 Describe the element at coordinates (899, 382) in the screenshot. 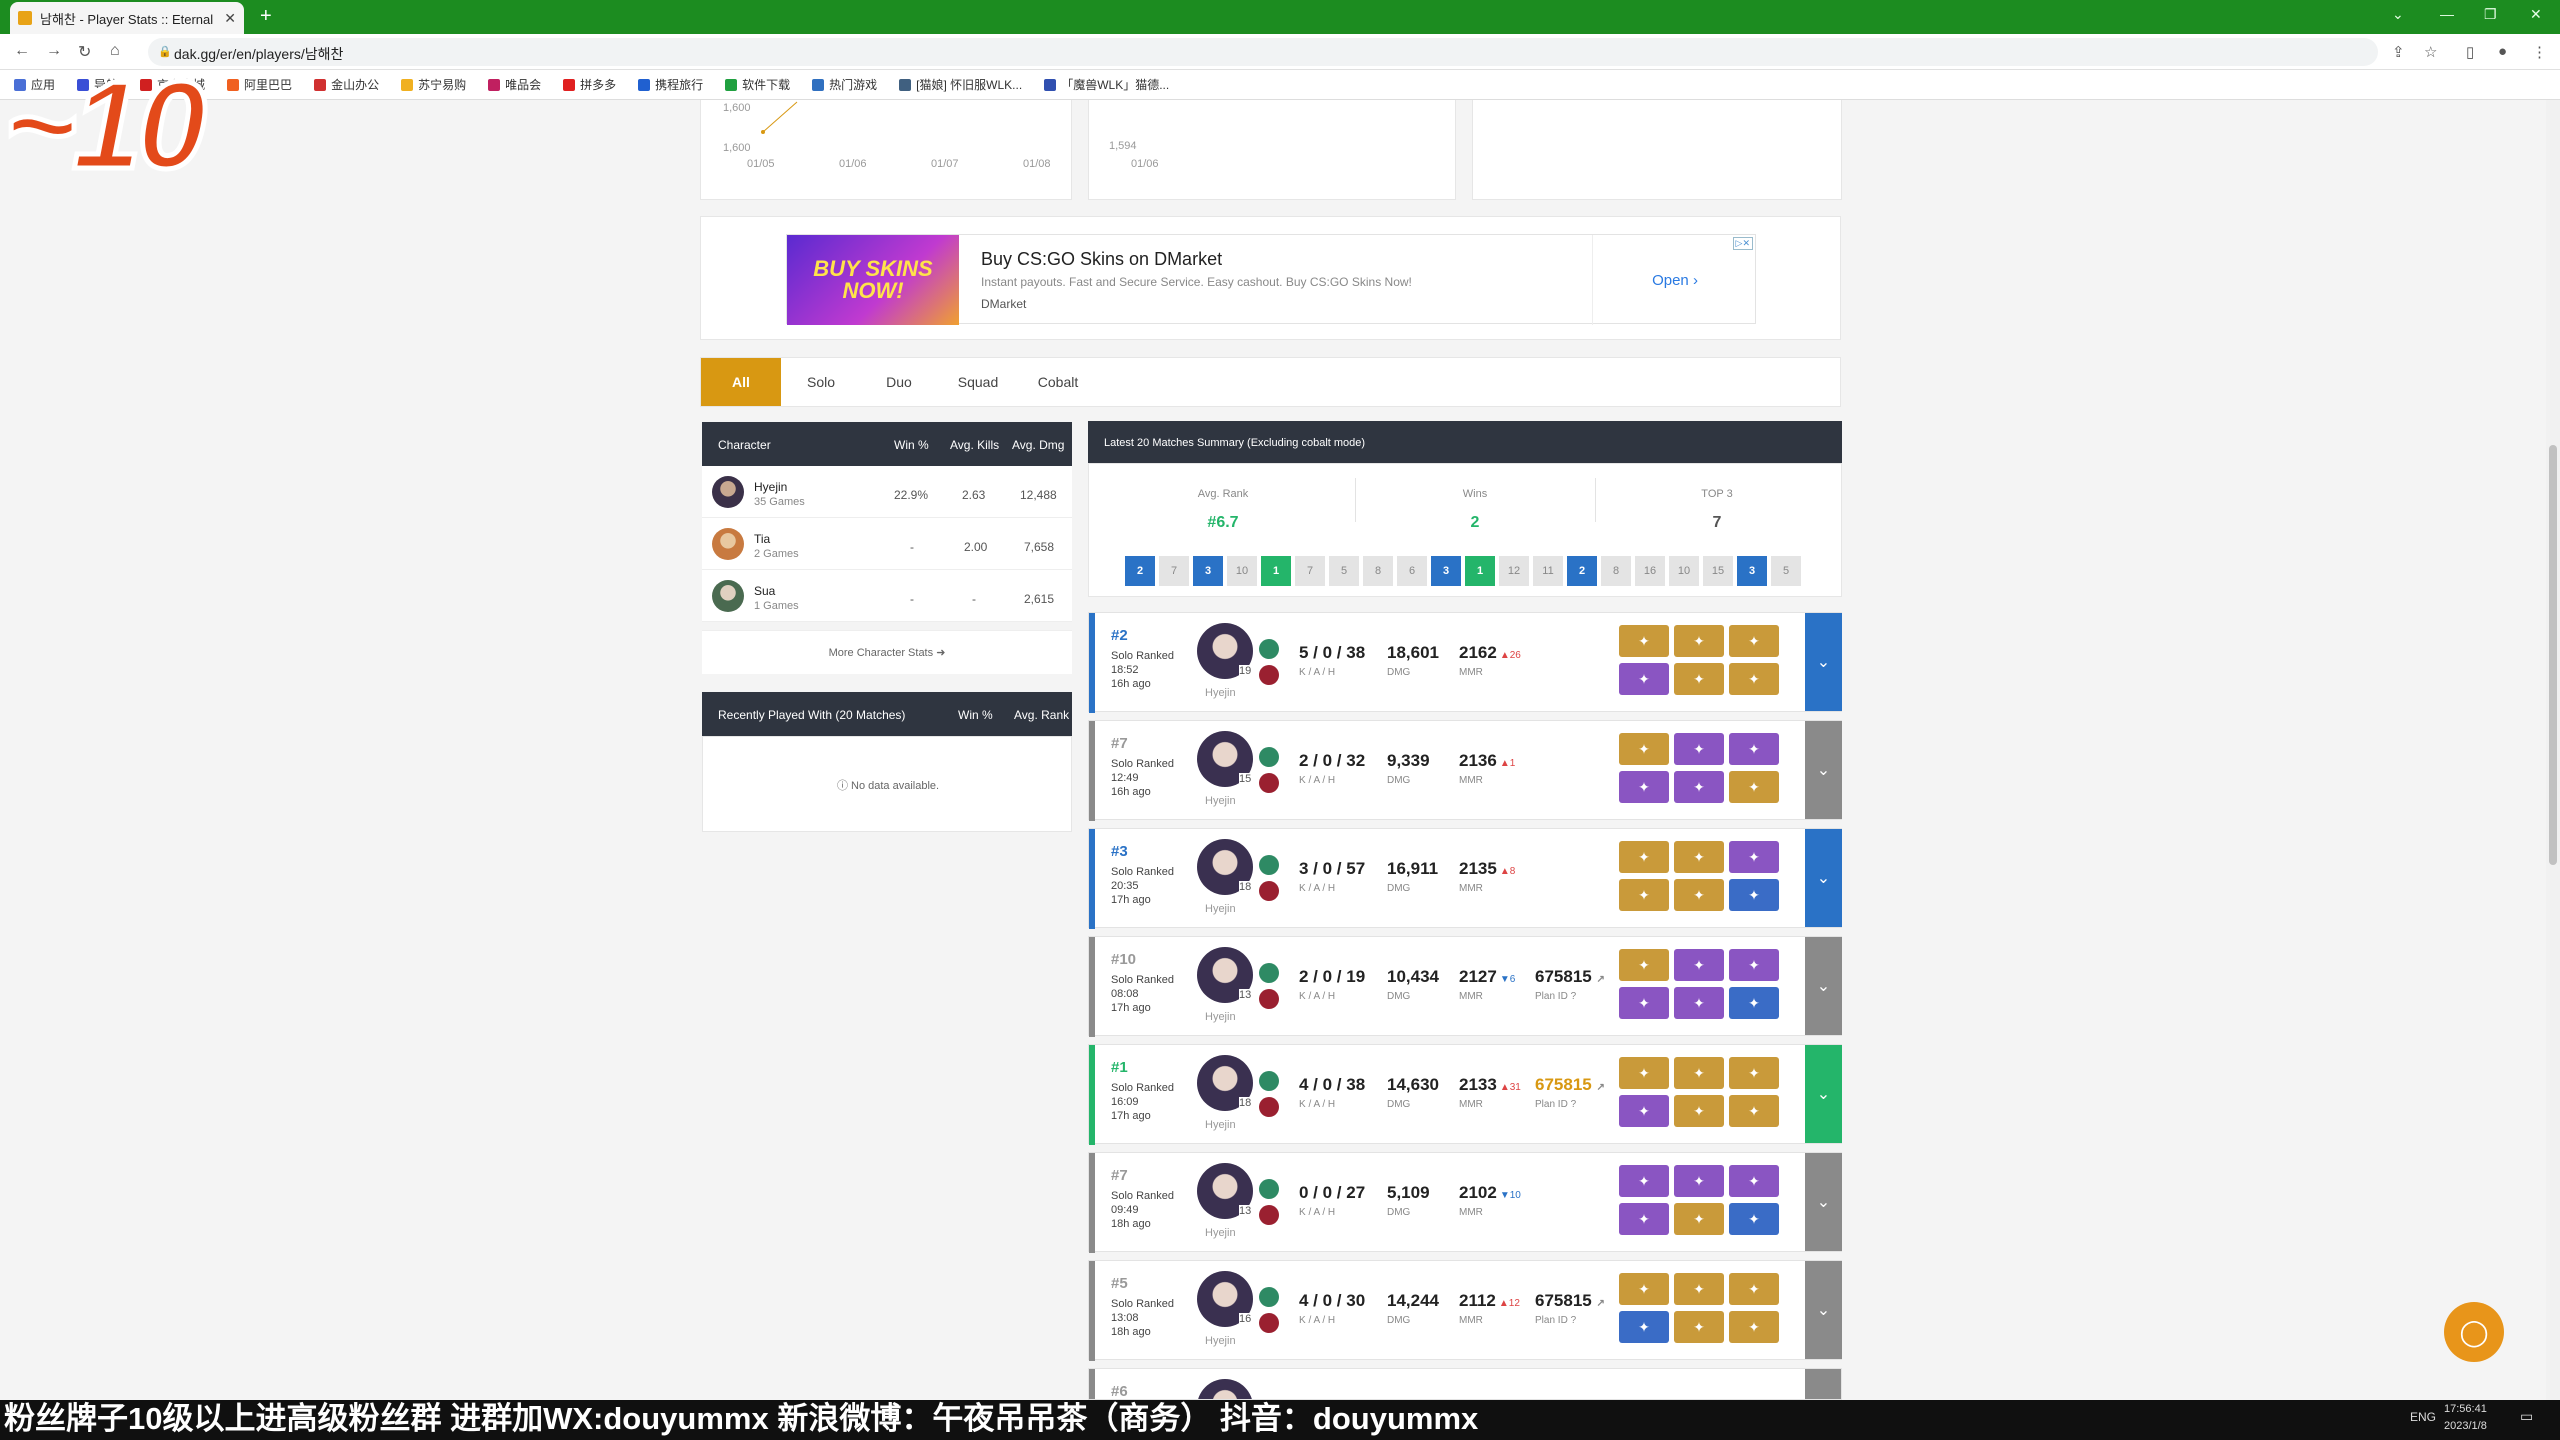

I see `tab-duo: Duo` at that location.